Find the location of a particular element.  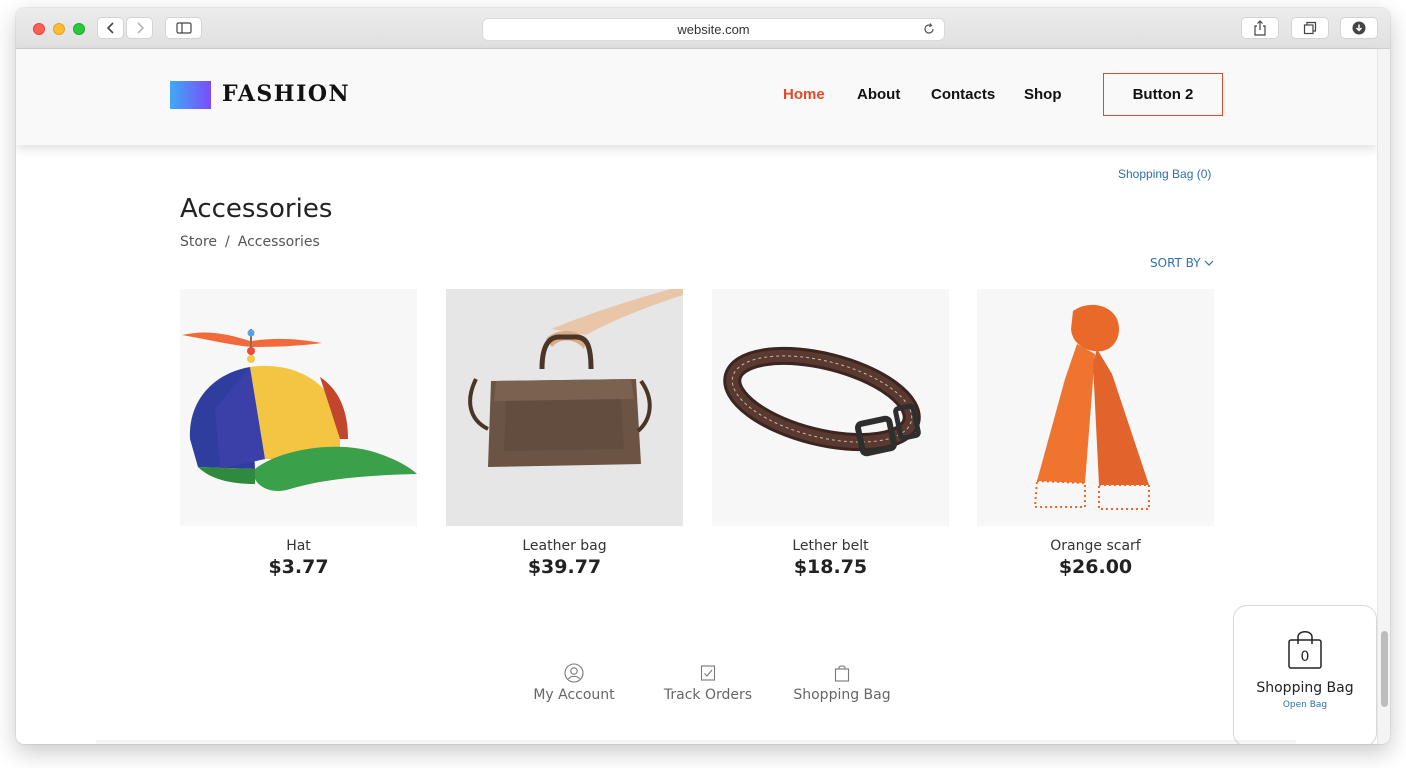

download-icon is located at coordinates (1359, 28).